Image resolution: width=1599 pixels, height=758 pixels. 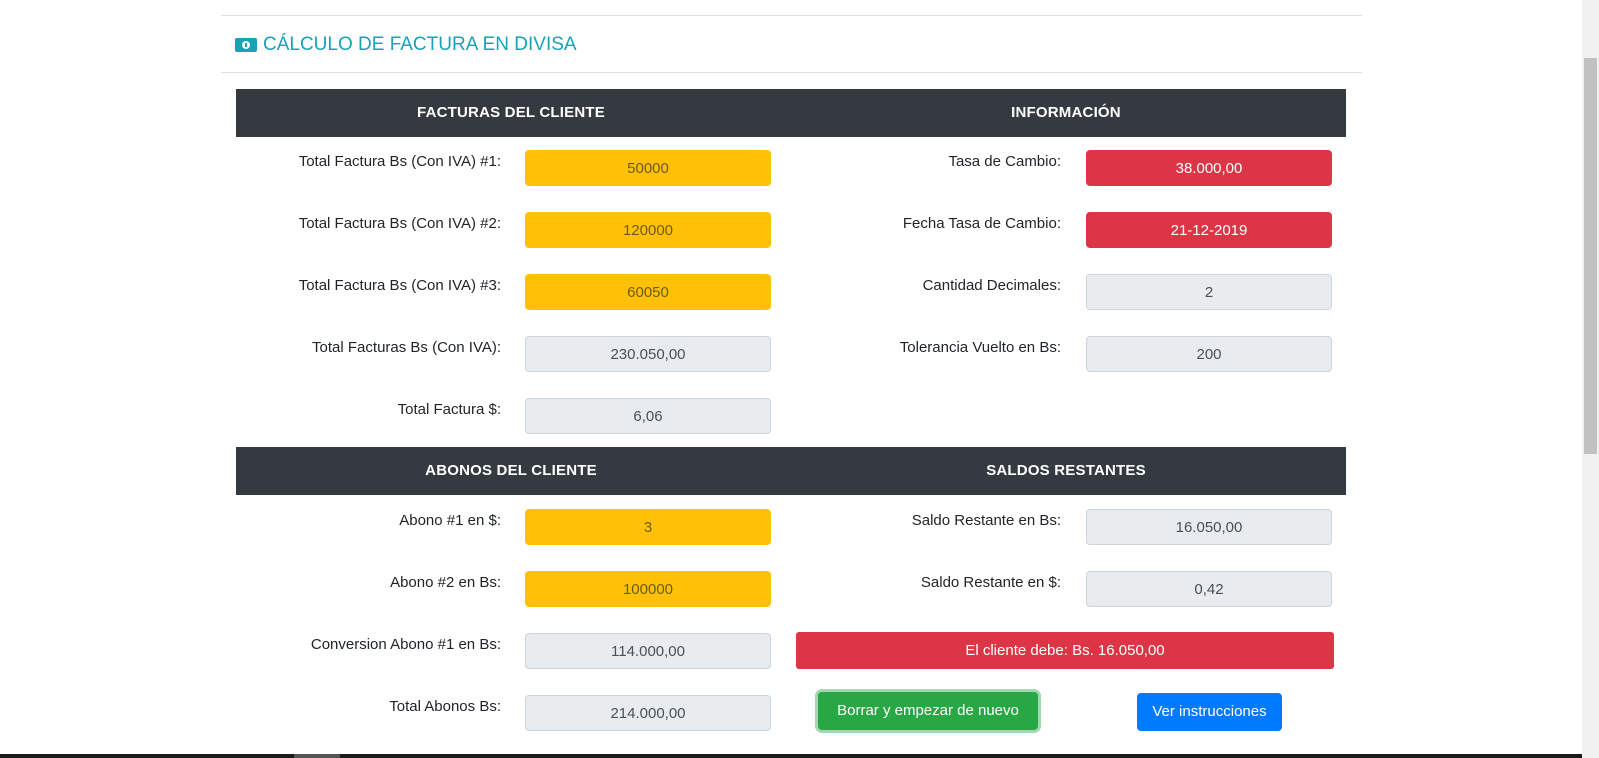 What do you see at coordinates (399, 285) in the screenshot?
I see `factura-3-label: Total Factura Bs (Con IVA) #3:` at bounding box center [399, 285].